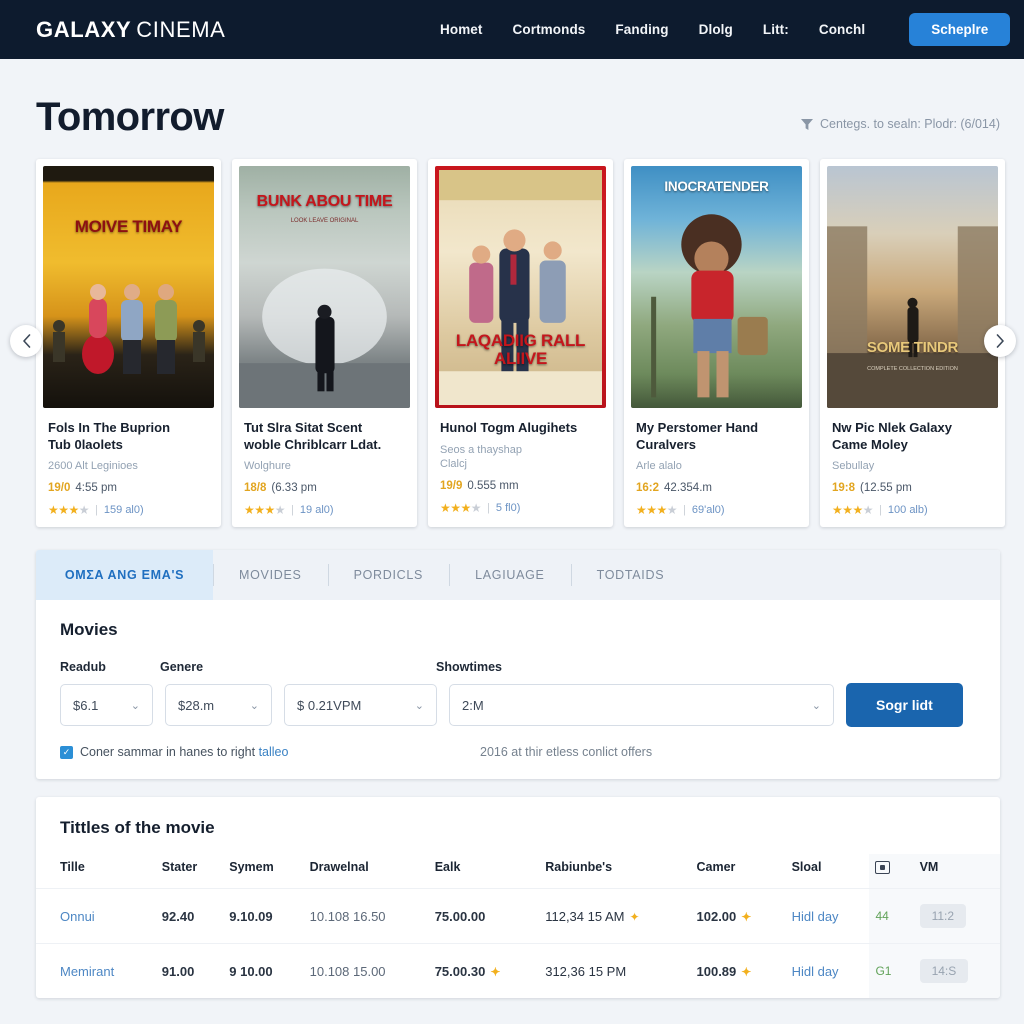  What do you see at coordinates (123, 510) in the screenshot?
I see `rating-count: 159 al0)` at bounding box center [123, 510].